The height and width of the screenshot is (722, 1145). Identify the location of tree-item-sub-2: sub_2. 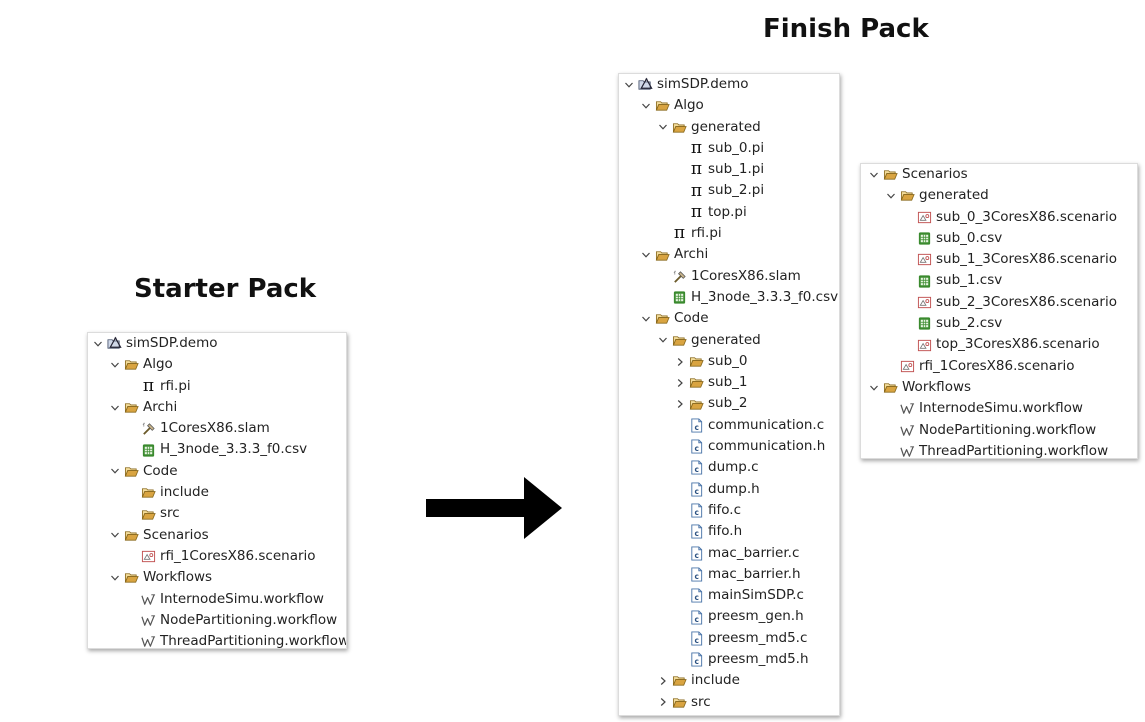
(729, 403).